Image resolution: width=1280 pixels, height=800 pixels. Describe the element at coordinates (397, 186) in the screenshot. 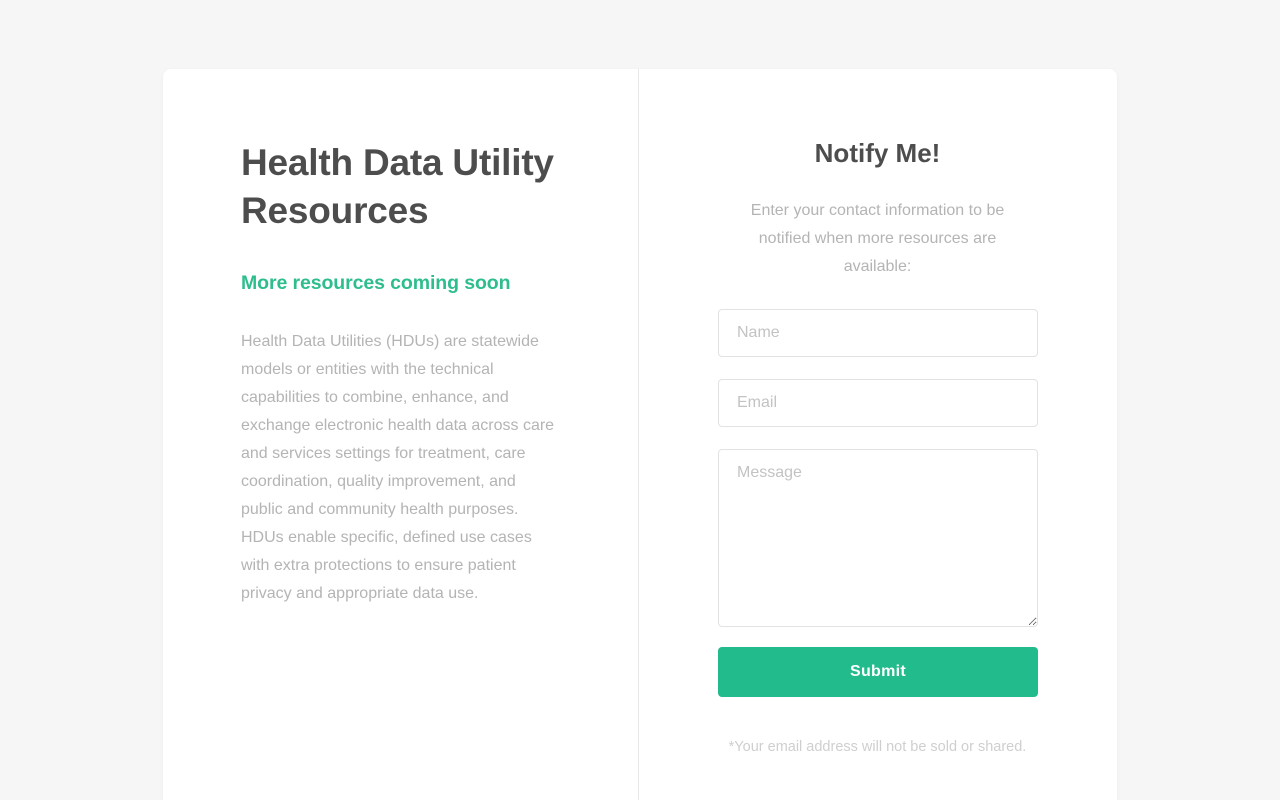

I see `page-title: Health Data Utility Resources` at that location.